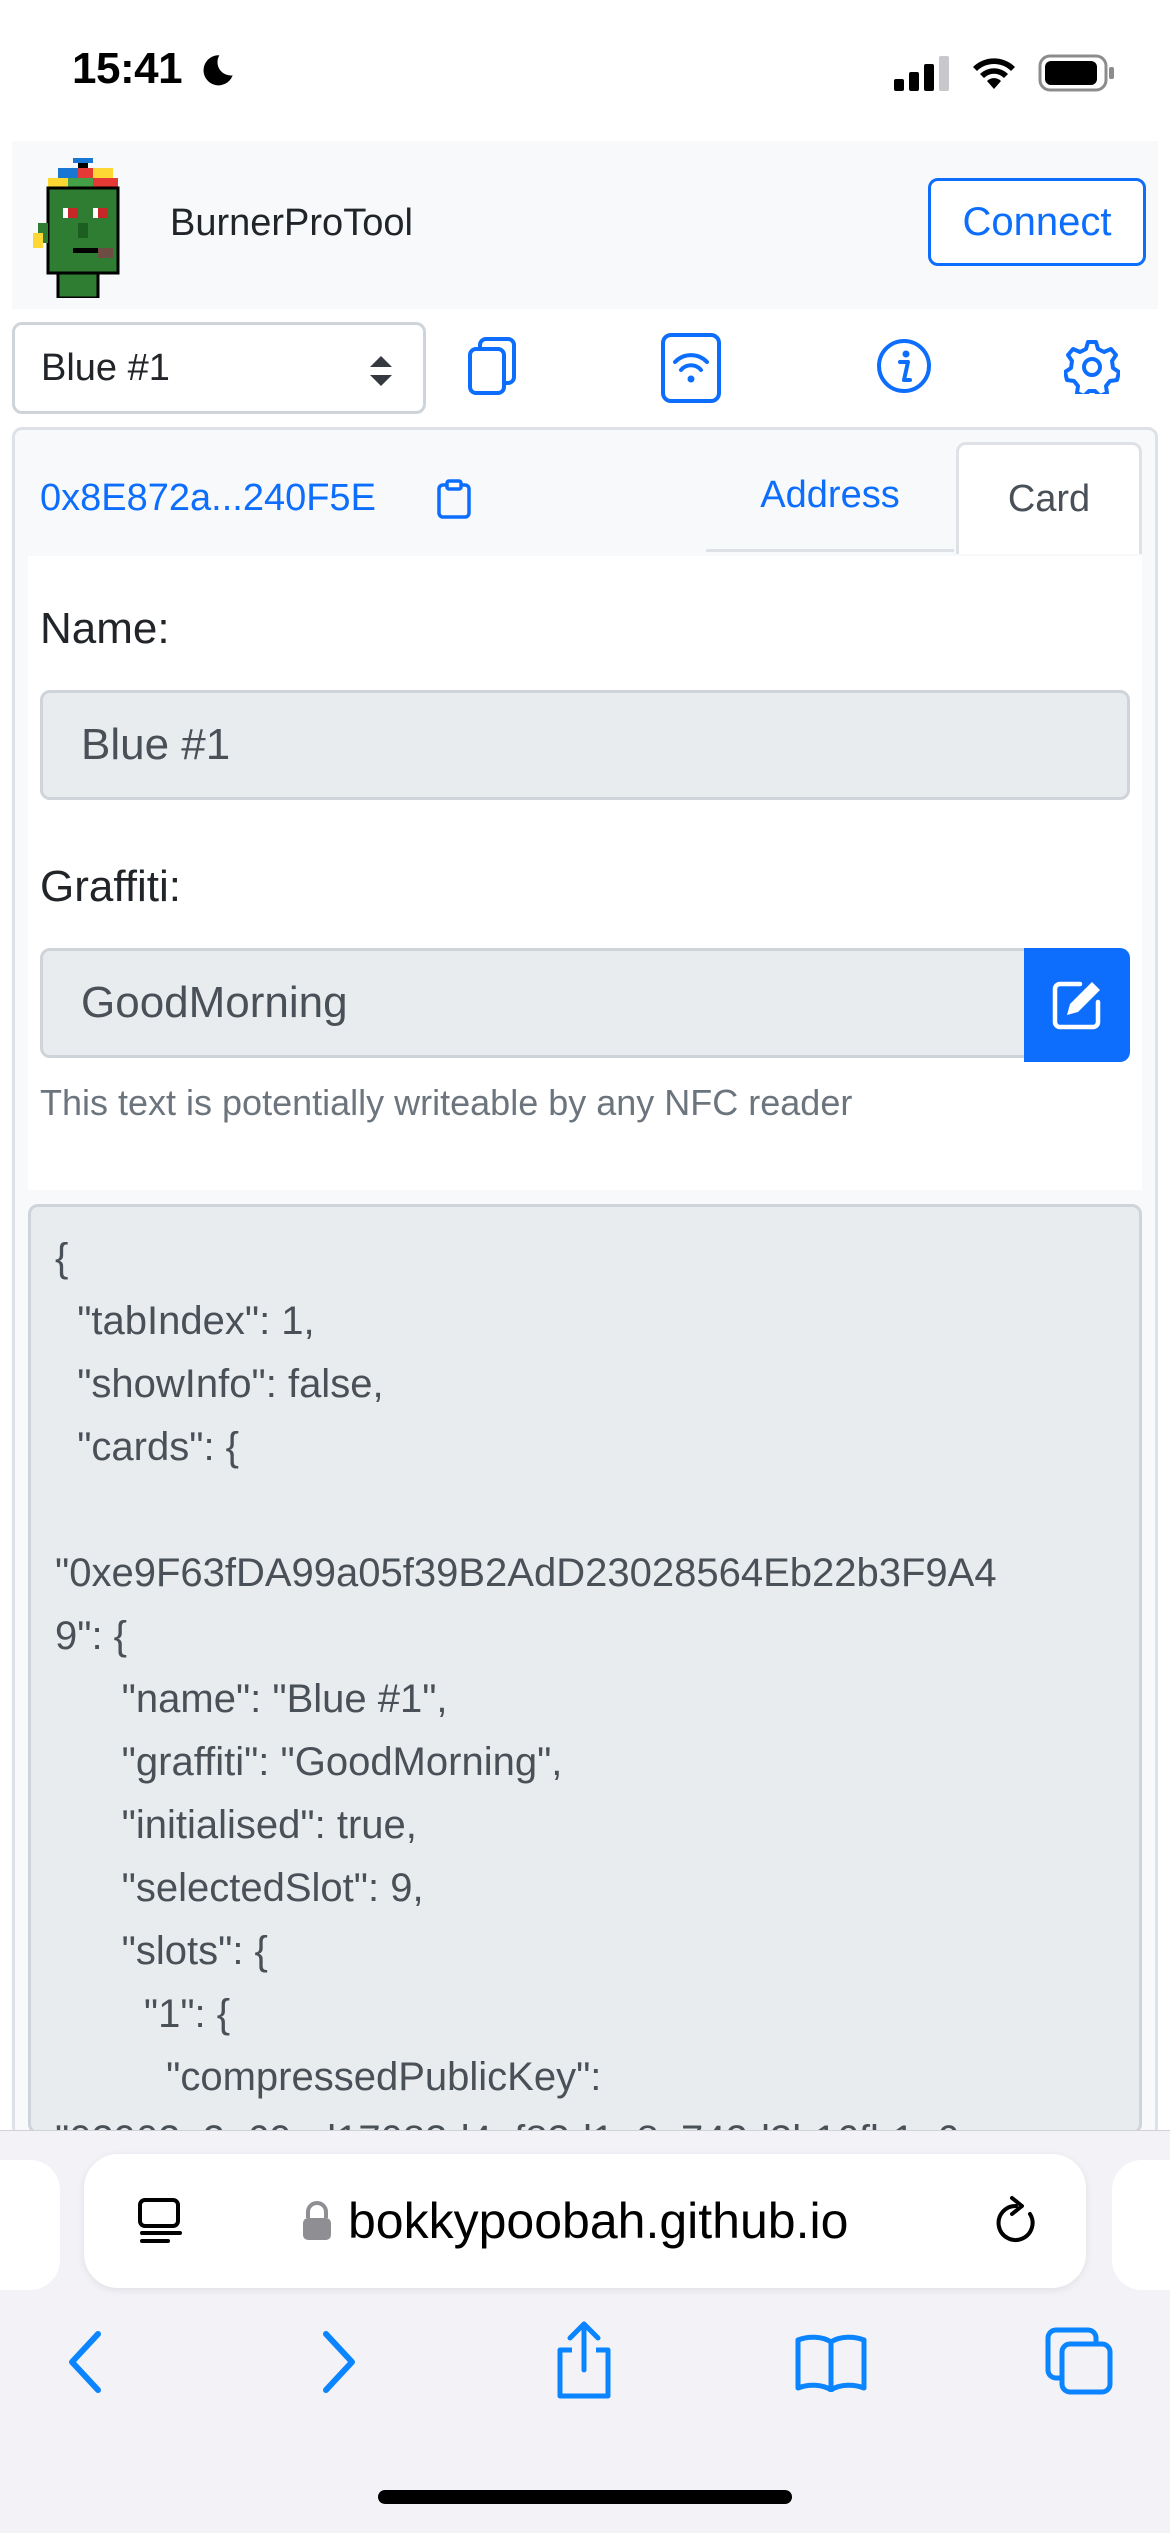 The height and width of the screenshot is (2533, 1170). Describe the element at coordinates (921, 73) in the screenshot. I see `cellular-signal-icon` at that location.